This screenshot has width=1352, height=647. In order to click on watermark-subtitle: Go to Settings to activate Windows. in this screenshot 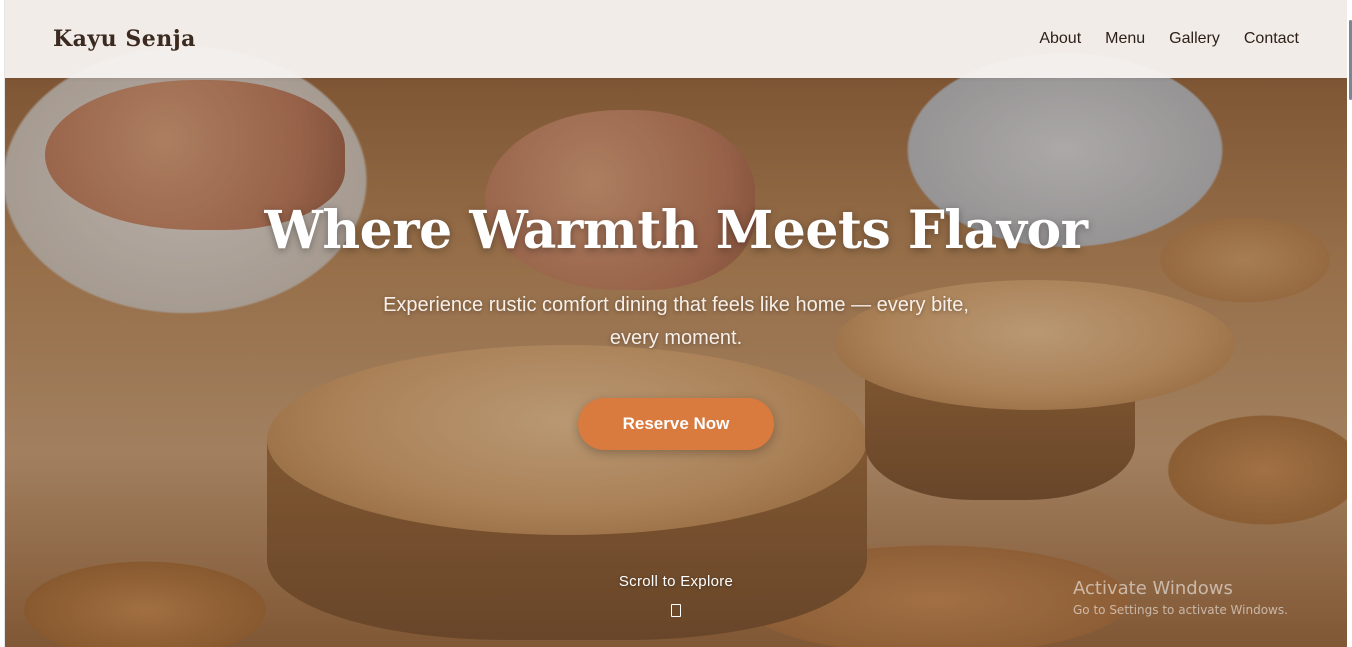, I will do `click(1180, 610)`.